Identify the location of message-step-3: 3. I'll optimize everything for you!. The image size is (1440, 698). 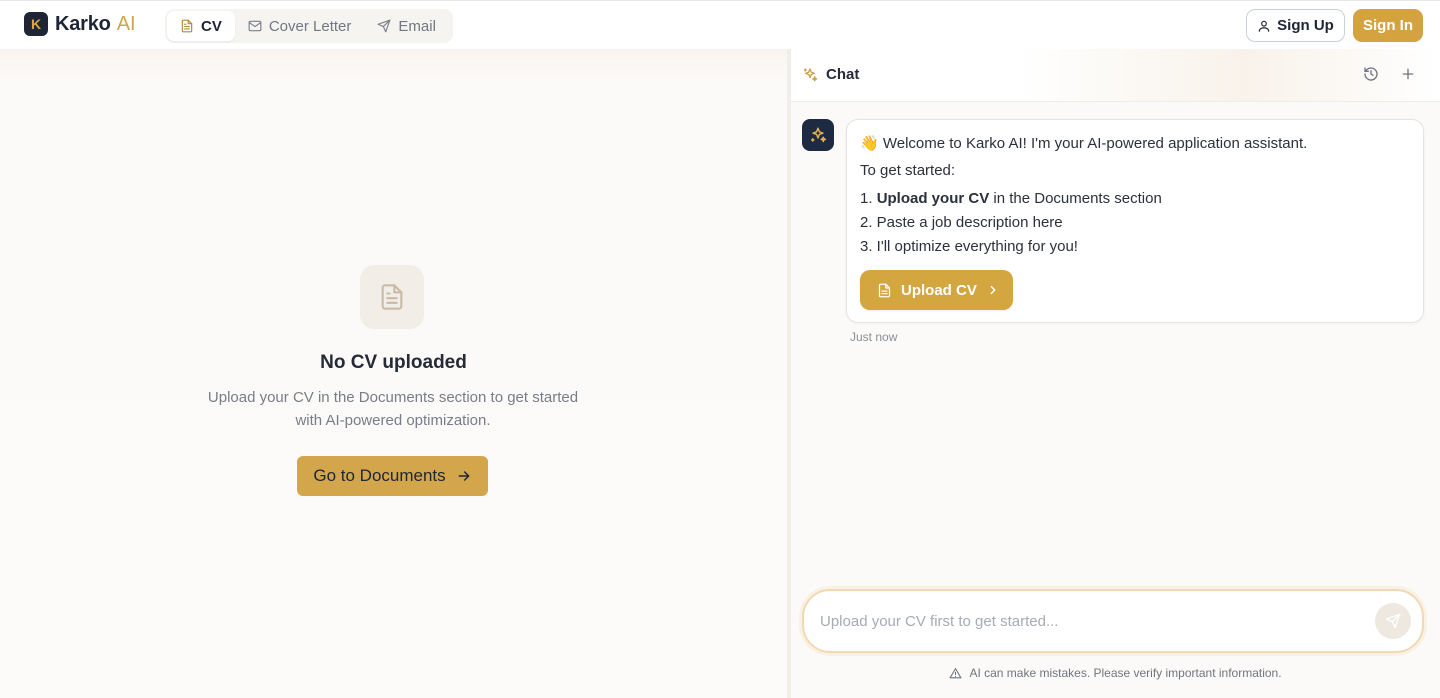
(969, 246).